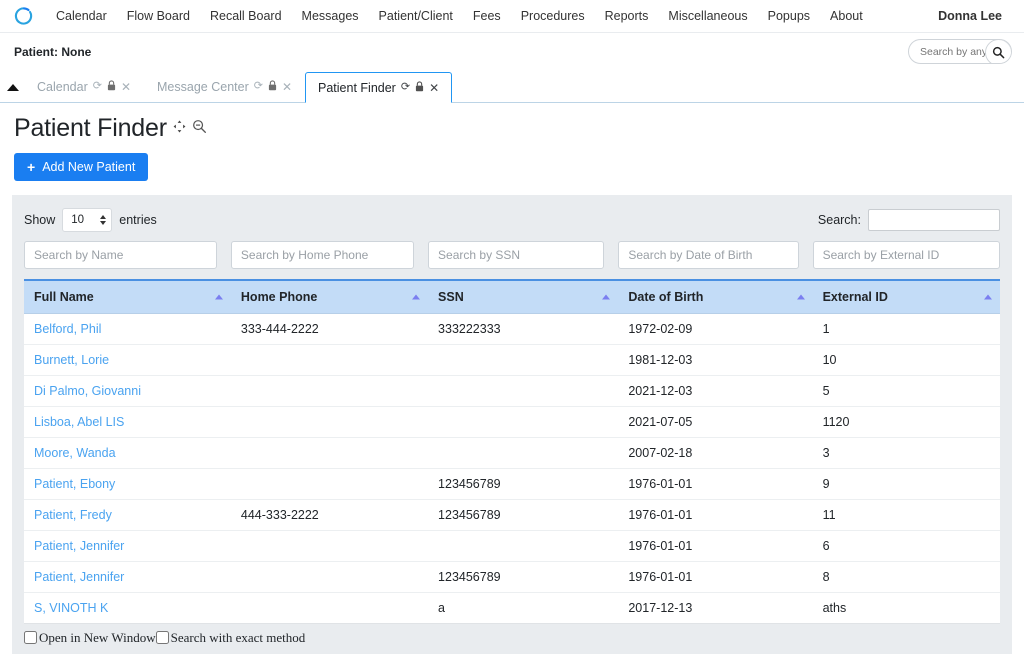  Describe the element at coordinates (906, 608) in the screenshot. I see `cell-external-id: aths` at that location.